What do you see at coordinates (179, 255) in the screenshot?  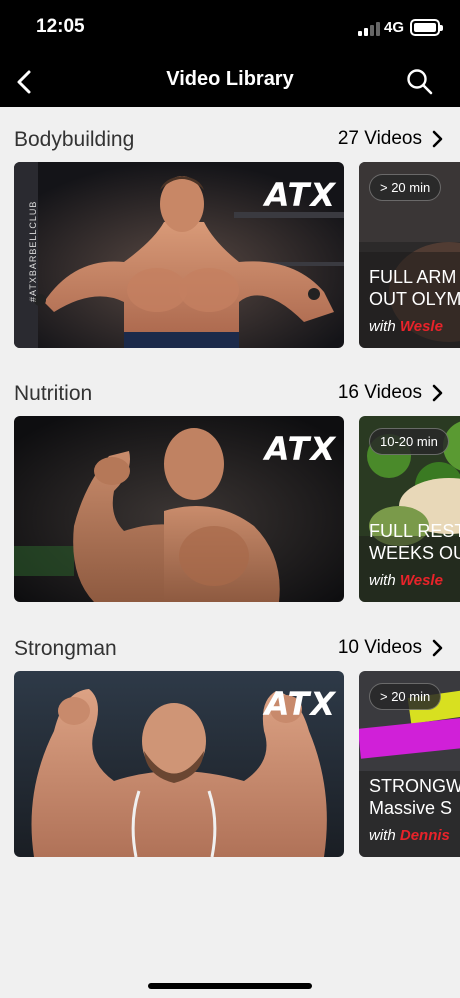 I see `video-card: #ATXBARBELLCLUB ATX` at bounding box center [179, 255].